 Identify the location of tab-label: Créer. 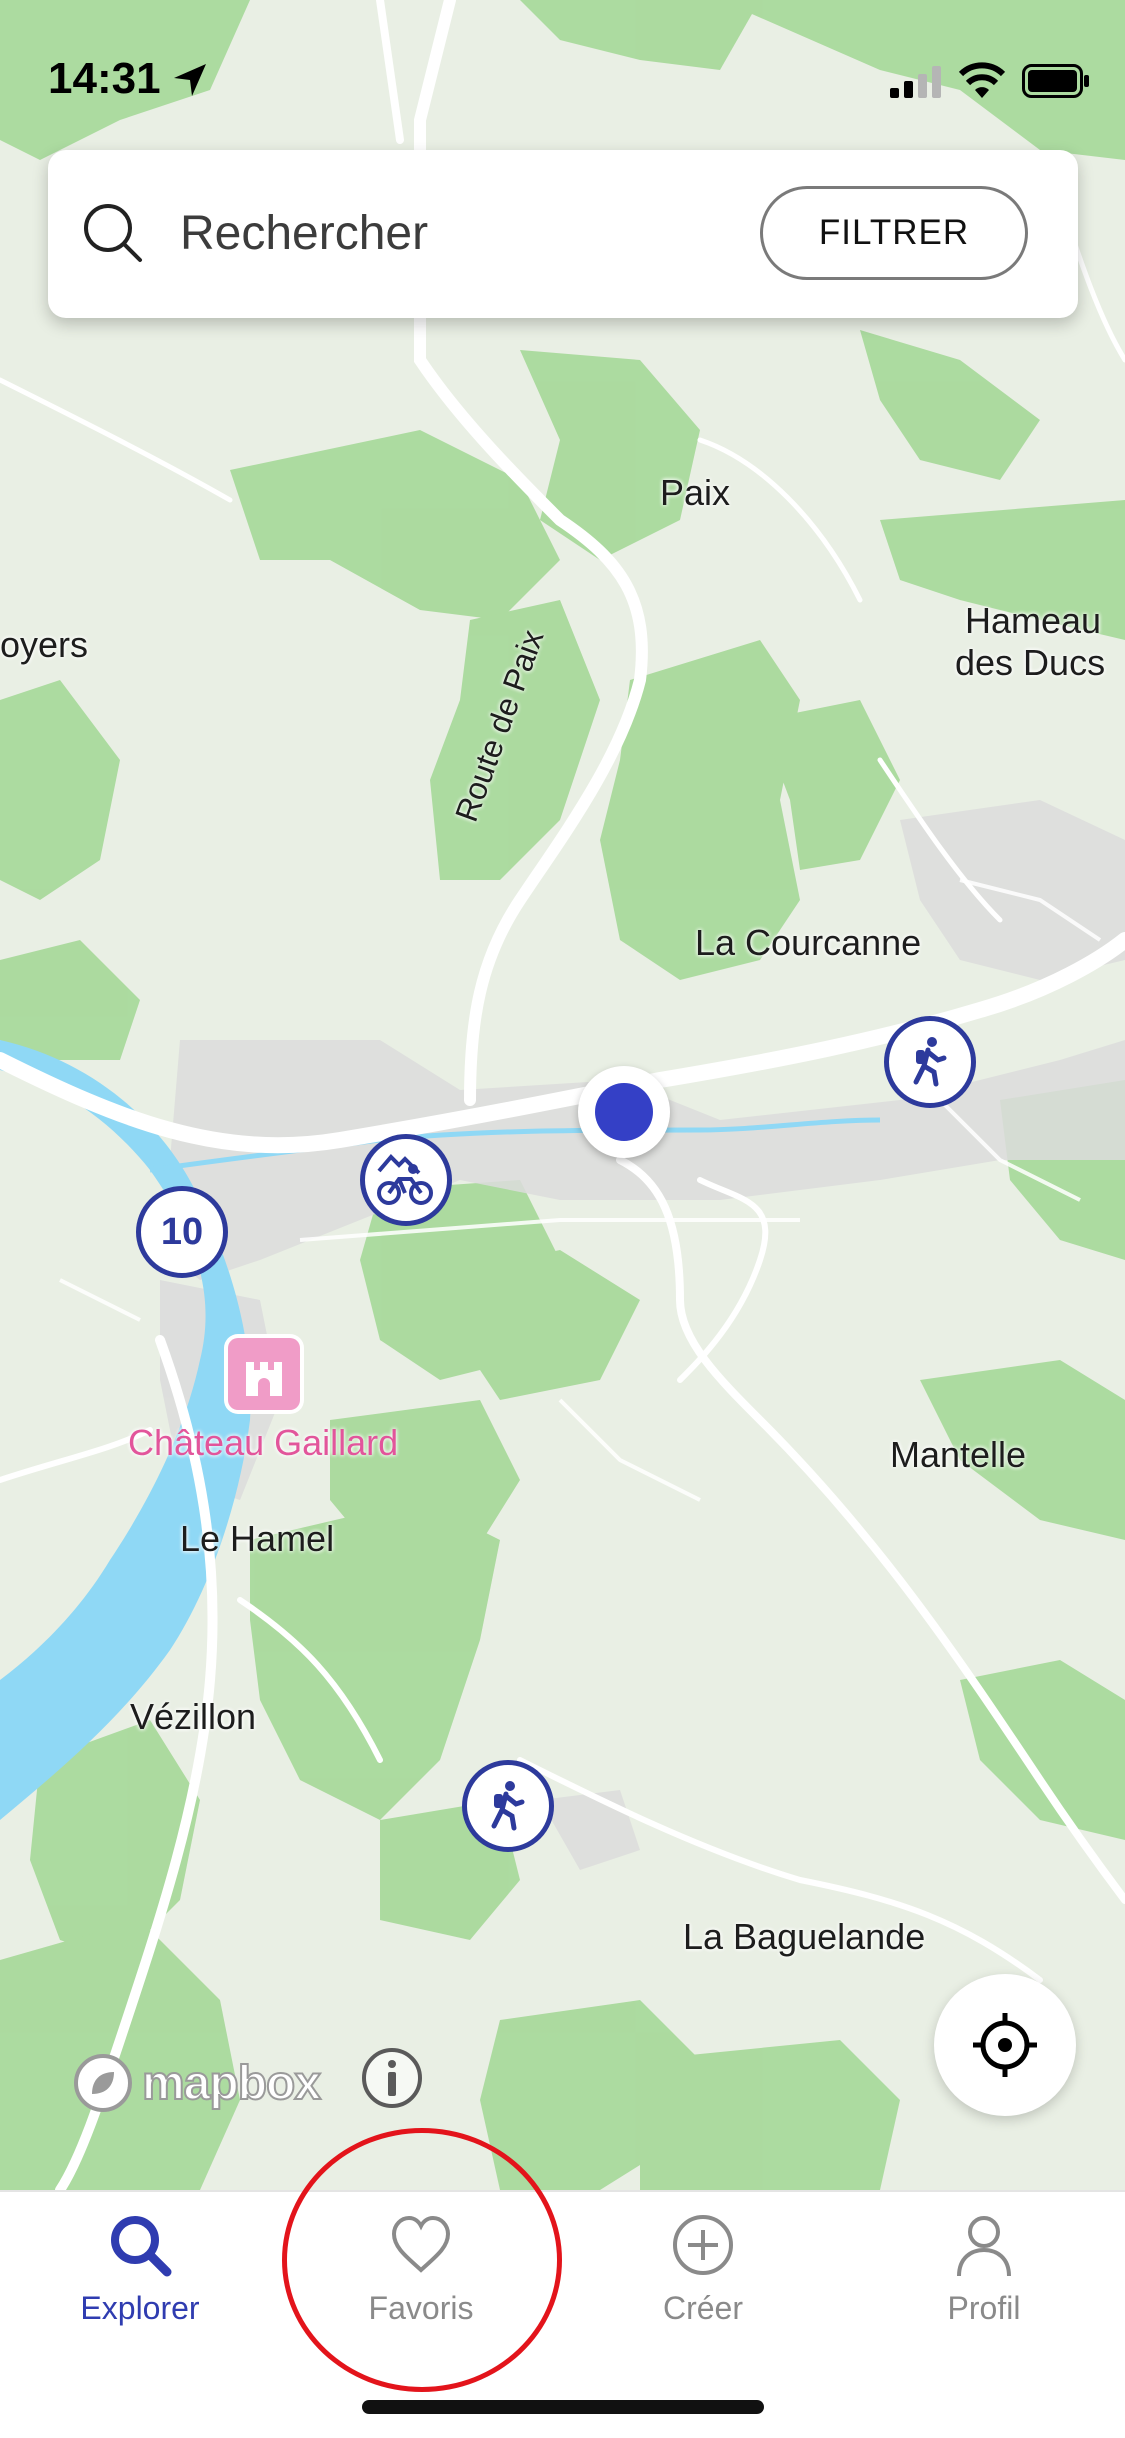
(702, 2308).